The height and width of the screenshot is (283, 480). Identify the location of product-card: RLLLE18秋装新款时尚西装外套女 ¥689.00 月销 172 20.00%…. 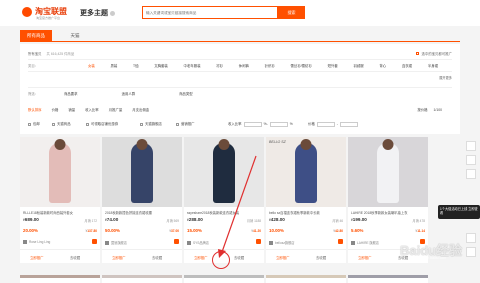
(60, 200).